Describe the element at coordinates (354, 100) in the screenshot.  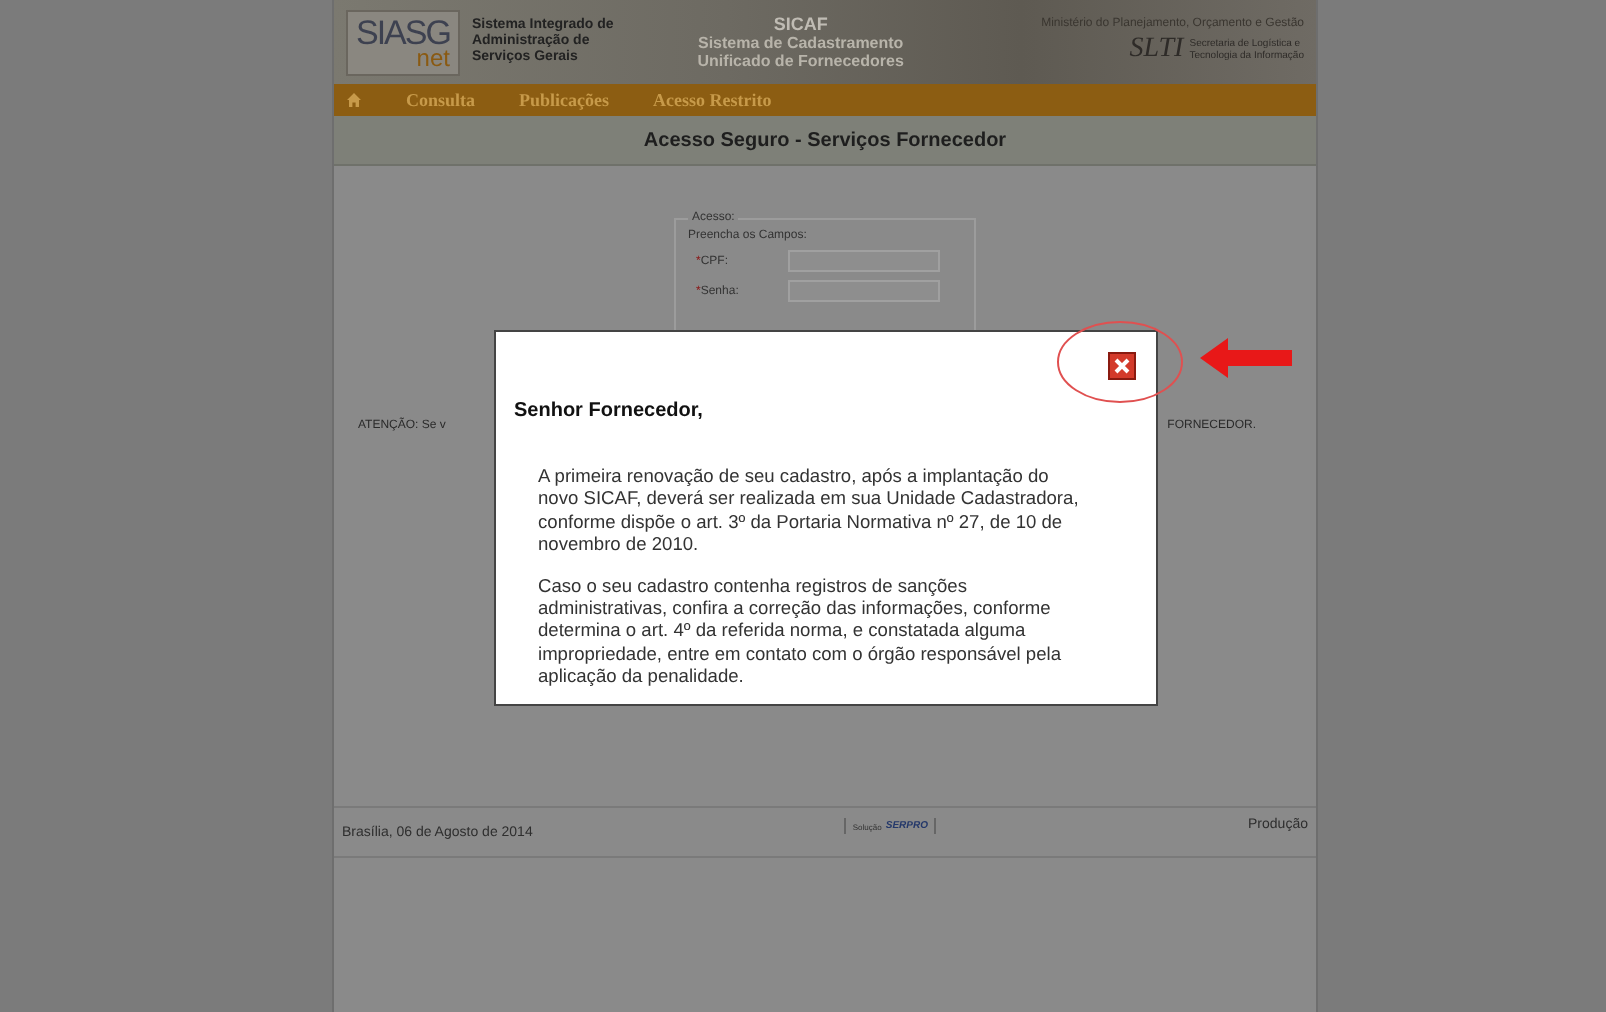
I see `home-icon` at that location.